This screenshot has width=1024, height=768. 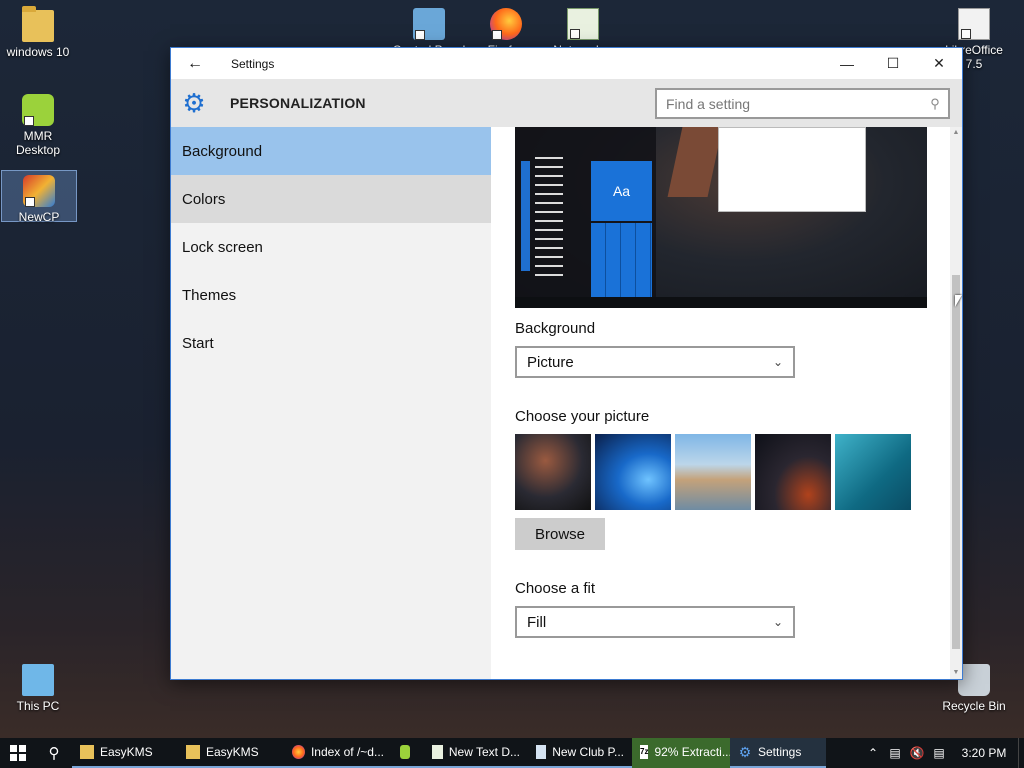 What do you see at coordinates (405, 752) in the screenshot?
I see `mmr-icon` at bounding box center [405, 752].